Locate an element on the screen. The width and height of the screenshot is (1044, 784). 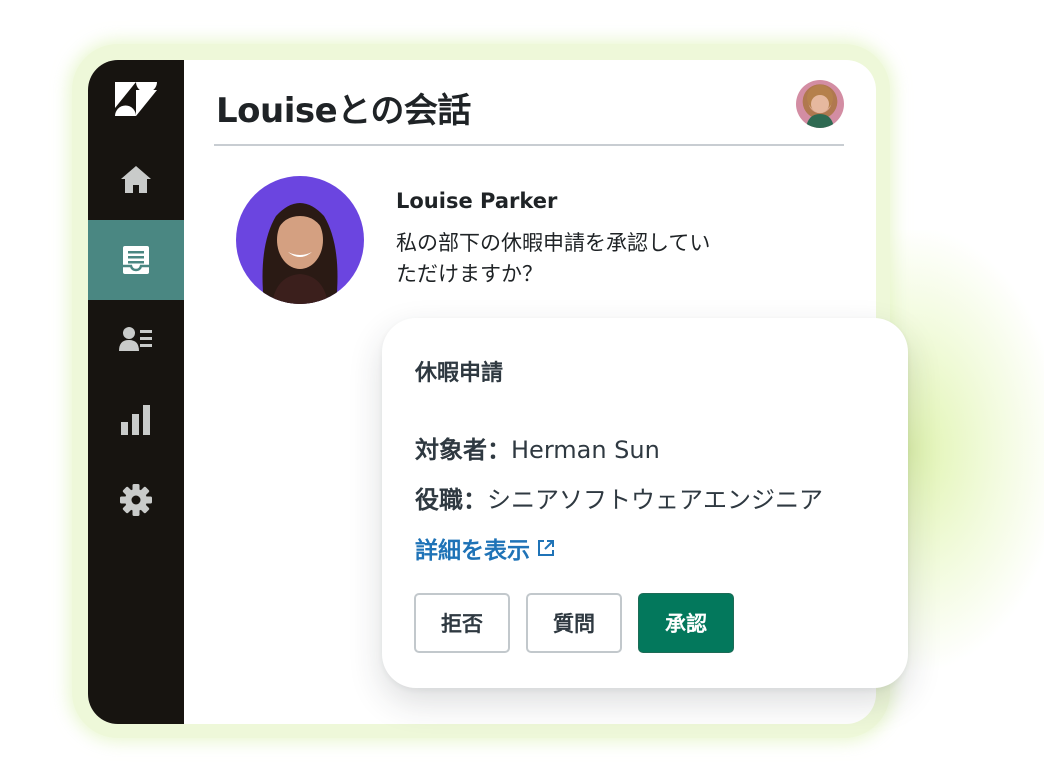
contacts-icon is located at coordinates (135, 339).